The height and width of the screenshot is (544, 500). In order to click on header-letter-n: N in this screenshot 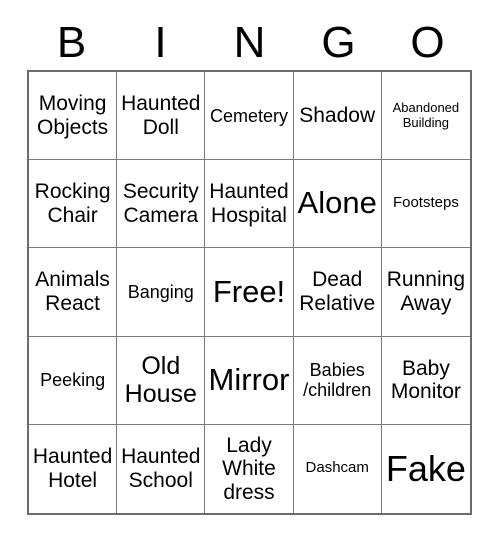, I will do `click(249, 42)`.